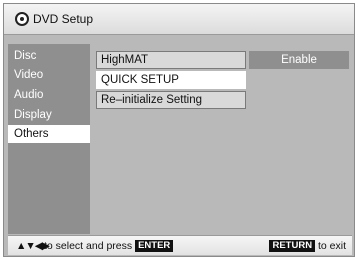 This screenshot has width=358, height=260. Describe the element at coordinates (179, 19) in the screenshot. I see `title-bar: DVD Setup` at that location.